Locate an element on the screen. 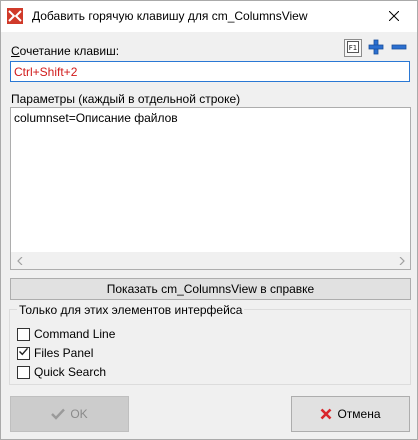  remove-hotkey-button is located at coordinates (399, 48).